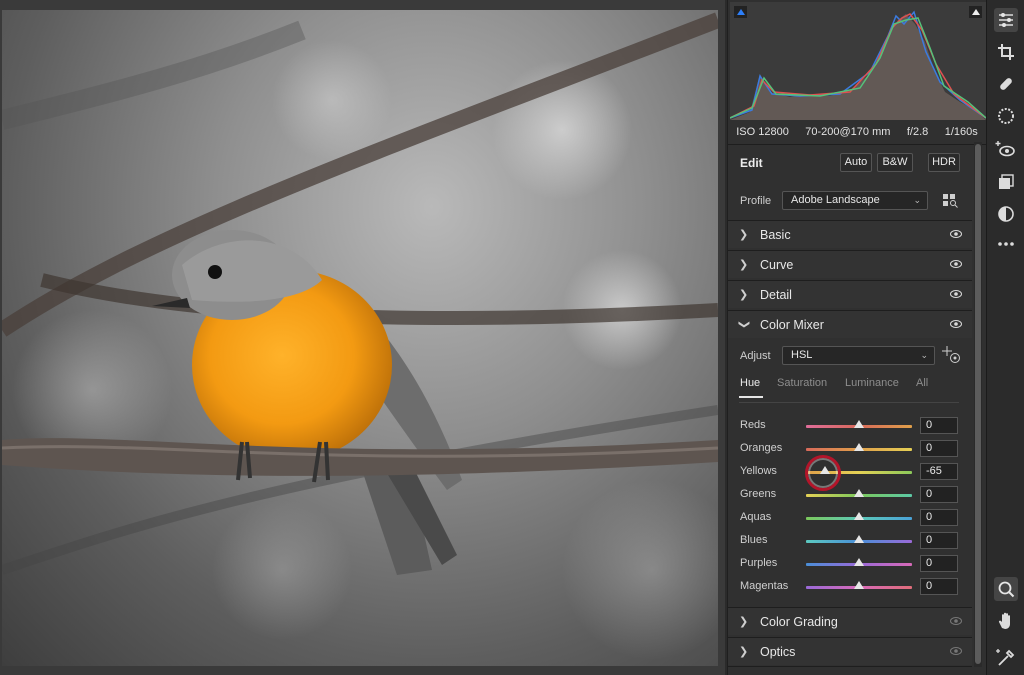 The width and height of the screenshot is (1024, 675). What do you see at coordinates (859, 562) in the screenshot?
I see `slider-thumb-purples` at bounding box center [859, 562].